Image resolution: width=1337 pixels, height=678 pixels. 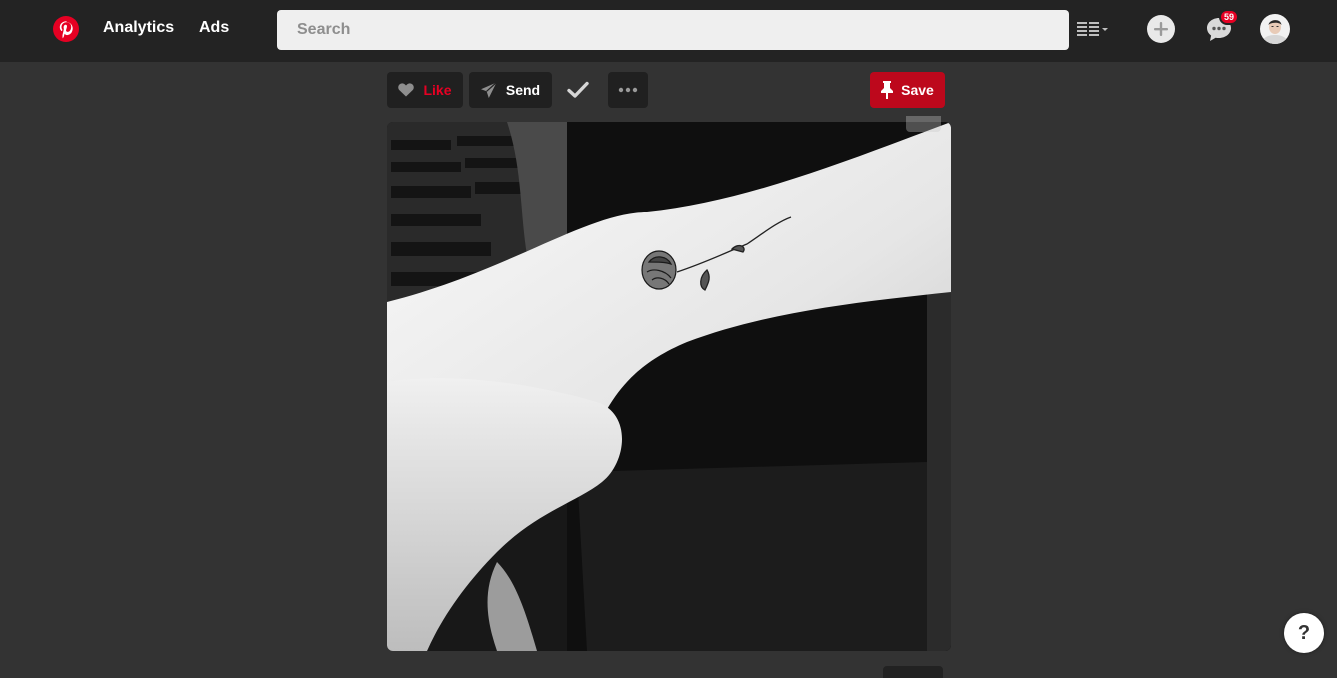 I want to click on nav-ads-link: Ads, so click(x=214, y=28).